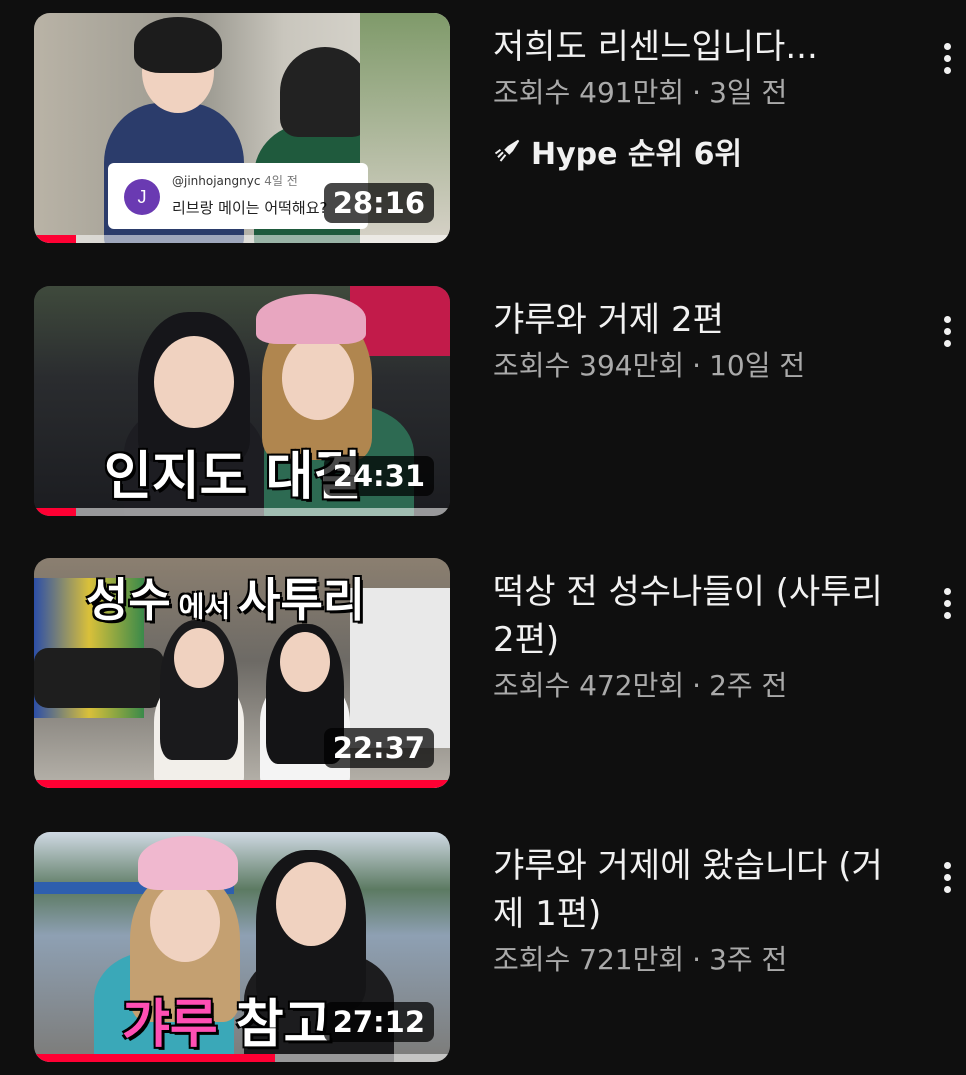 This screenshot has height=1075, width=966. I want to click on video-info: 갸루와 거제 2편 조회수 394만회 · 10일 전, so click(698, 342).